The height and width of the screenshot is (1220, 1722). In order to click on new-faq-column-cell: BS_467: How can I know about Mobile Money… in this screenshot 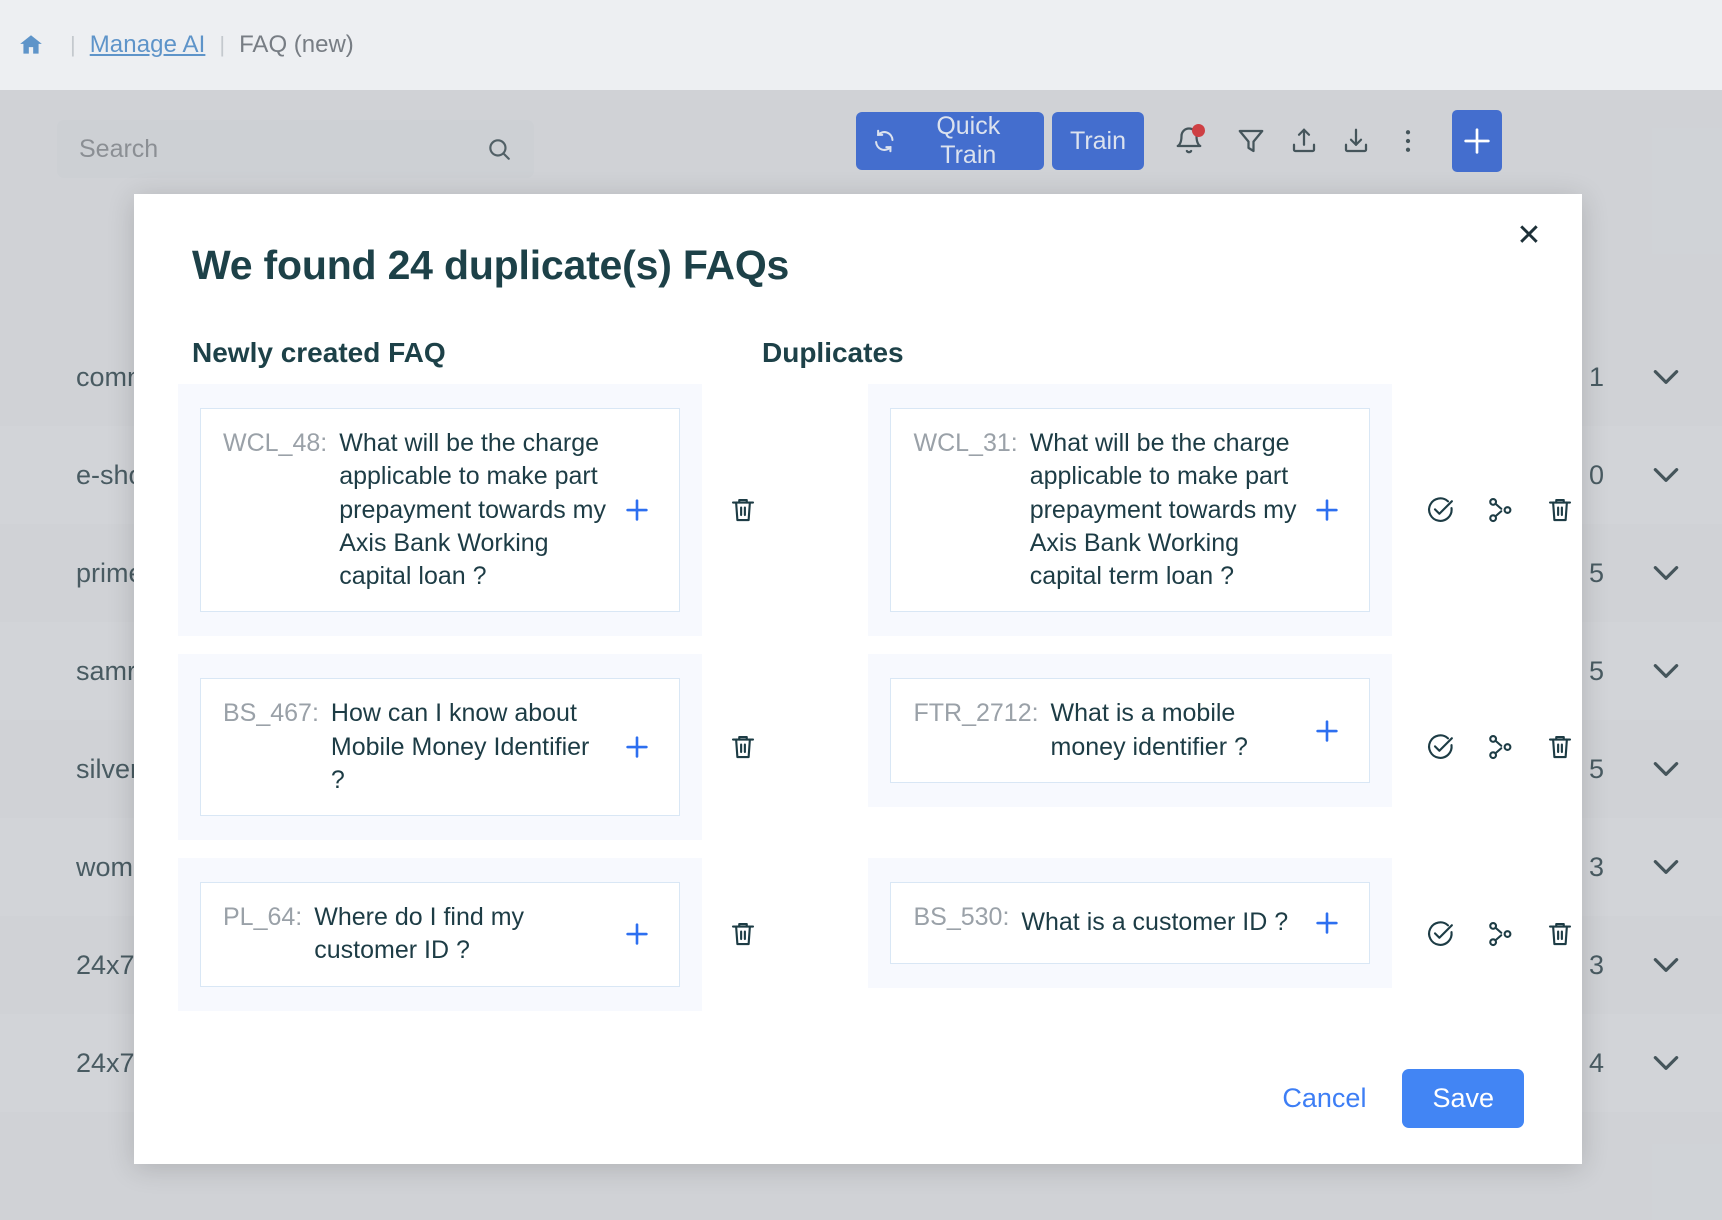, I will do `click(440, 747)`.